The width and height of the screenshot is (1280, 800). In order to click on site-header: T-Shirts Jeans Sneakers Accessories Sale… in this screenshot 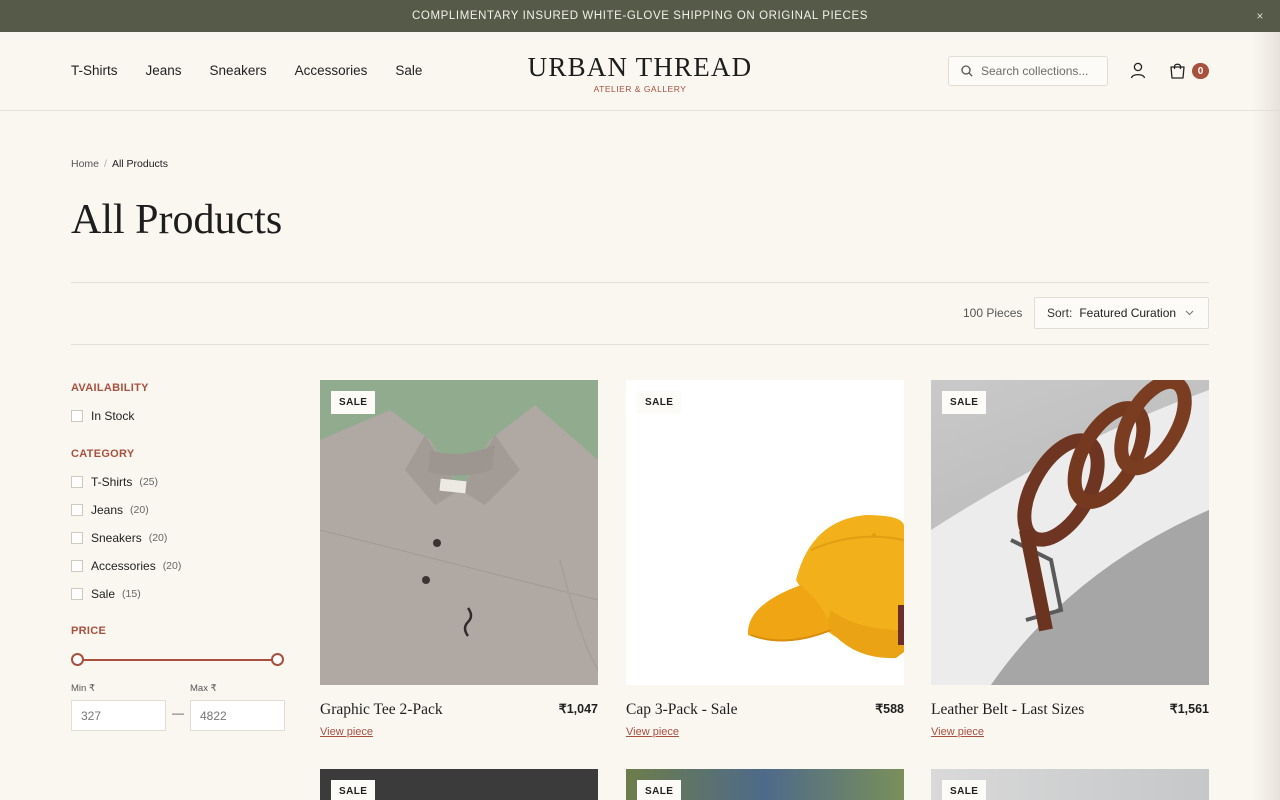, I will do `click(640, 71)`.